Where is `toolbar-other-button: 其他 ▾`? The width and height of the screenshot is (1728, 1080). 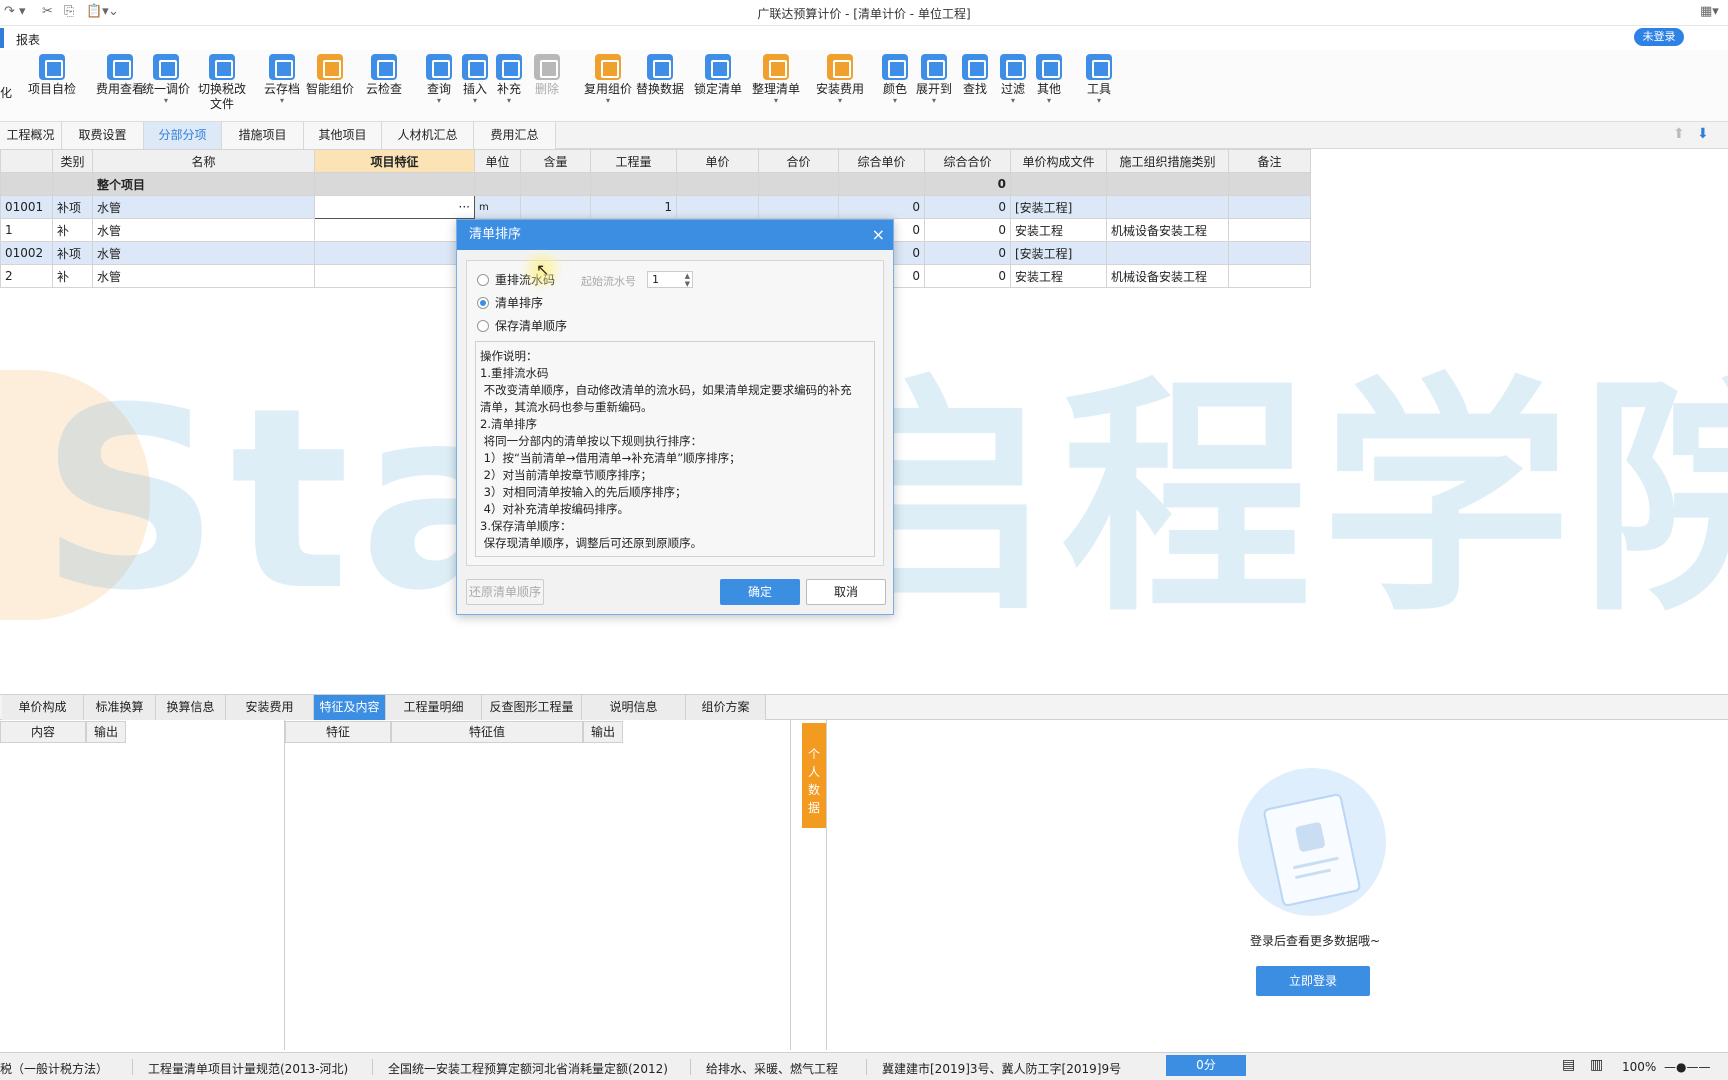
toolbar-other-button: 其他 ▾ is located at coordinates (1049, 79).